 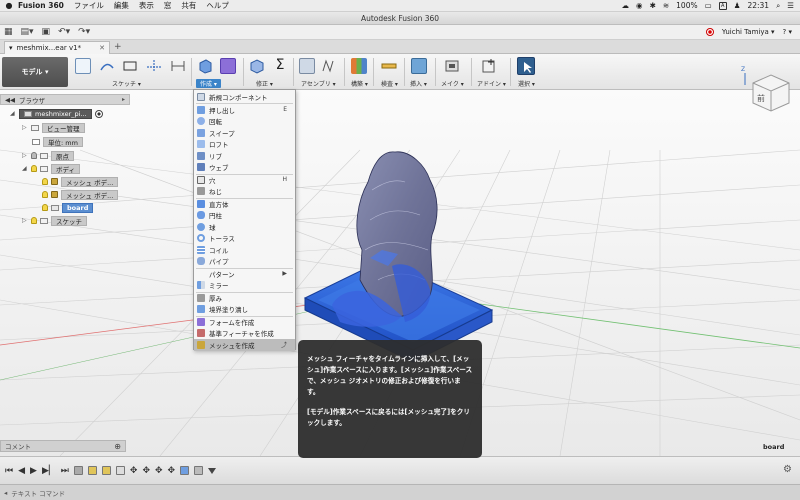 I want to click on document-tab: ▾ meshmix...ear v1* ✕, so click(x=57, y=47).